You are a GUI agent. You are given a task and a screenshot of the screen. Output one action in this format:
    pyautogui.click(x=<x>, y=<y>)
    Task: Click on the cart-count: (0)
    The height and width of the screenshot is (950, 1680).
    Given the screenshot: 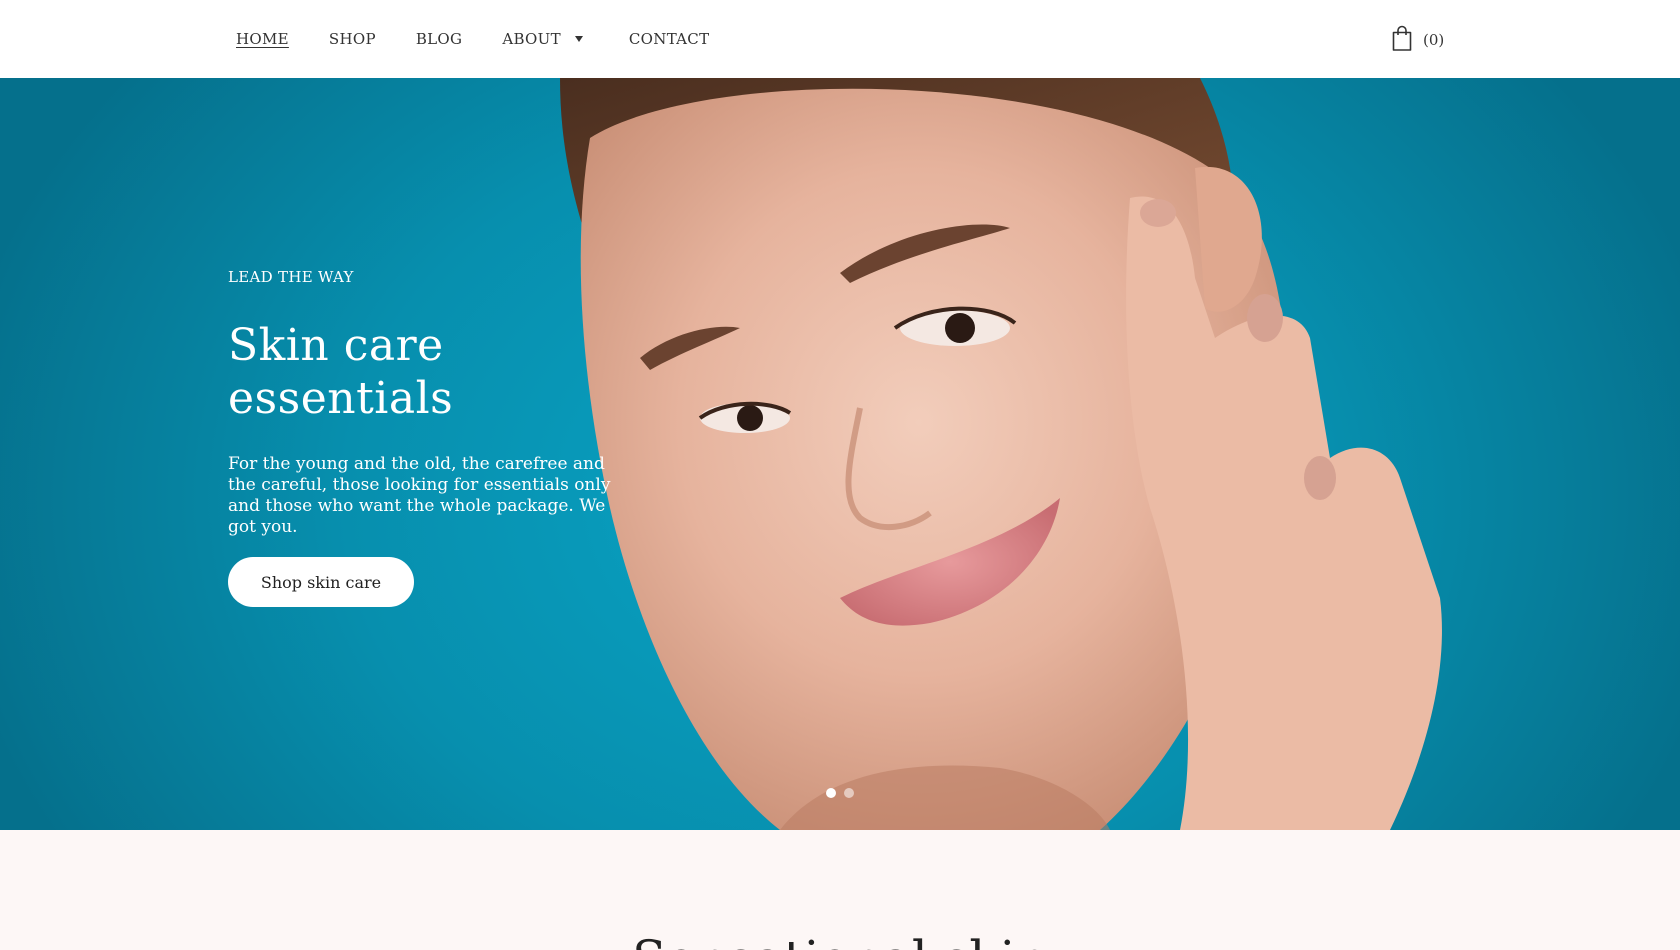 What is the action you would take?
    pyautogui.click(x=1434, y=40)
    